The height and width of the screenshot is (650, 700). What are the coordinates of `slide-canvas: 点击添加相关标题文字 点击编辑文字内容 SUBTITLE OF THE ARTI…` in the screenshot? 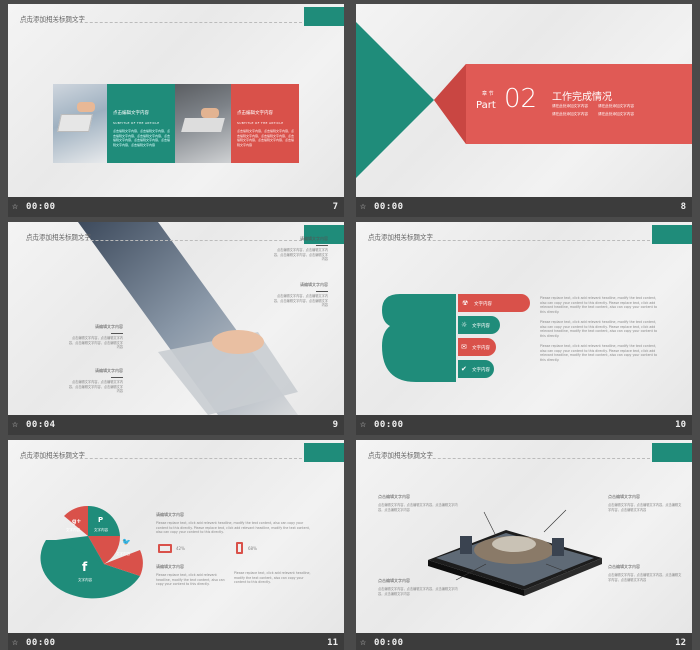 It's located at (176, 100).